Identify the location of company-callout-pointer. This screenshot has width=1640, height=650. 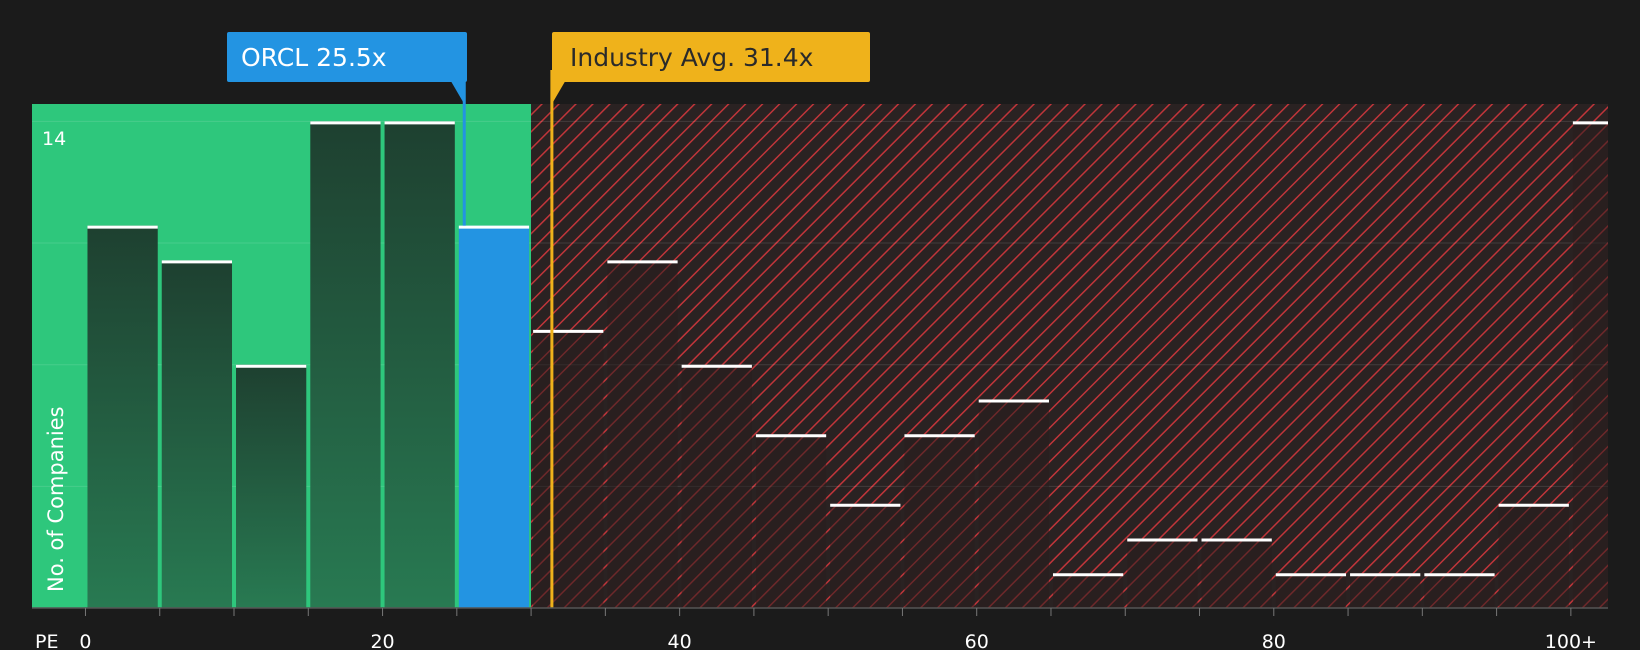
(457, 92).